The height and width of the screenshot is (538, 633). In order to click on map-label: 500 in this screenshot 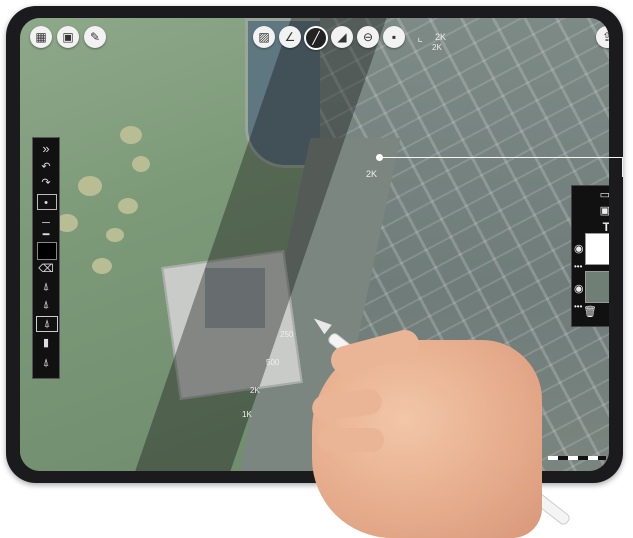, I will do `click(273, 362)`.